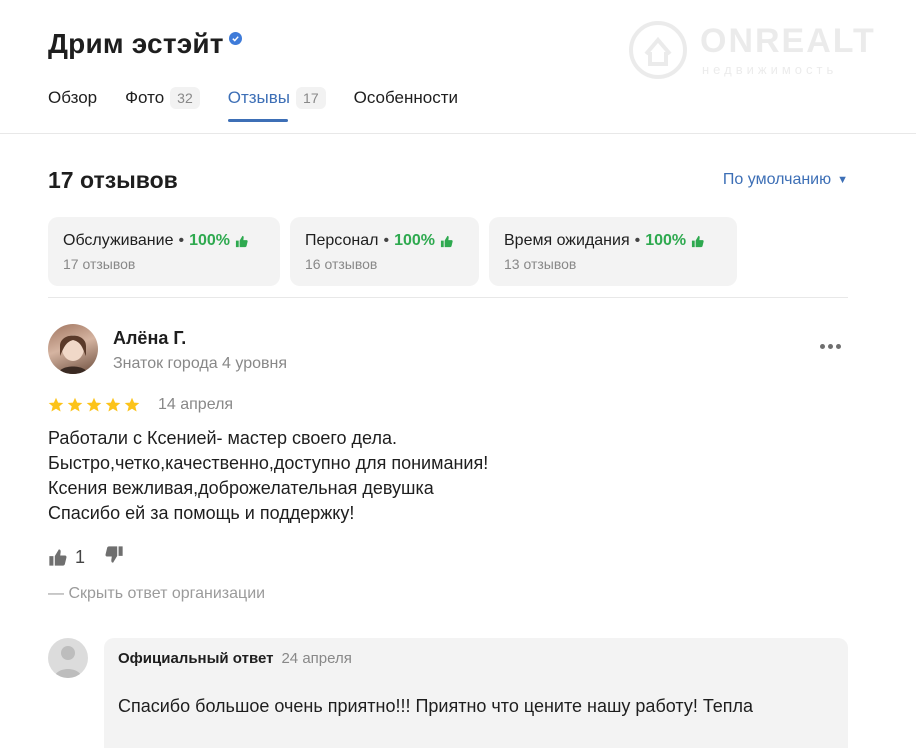  What do you see at coordinates (613, 251) in the screenshot?
I see `aspect-chip-wait-time: Время ожидания • 100% 13 отзывов` at bounding box center [613, 251].